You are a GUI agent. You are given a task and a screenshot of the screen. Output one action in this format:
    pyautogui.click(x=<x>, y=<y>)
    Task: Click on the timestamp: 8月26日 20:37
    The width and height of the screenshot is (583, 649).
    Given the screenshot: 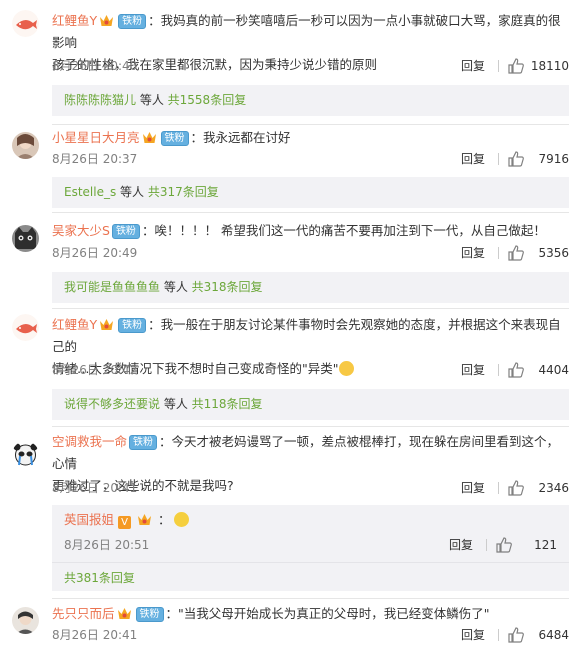 What is the action you would take?
    pyautogui.click(x=95, y=159)
    